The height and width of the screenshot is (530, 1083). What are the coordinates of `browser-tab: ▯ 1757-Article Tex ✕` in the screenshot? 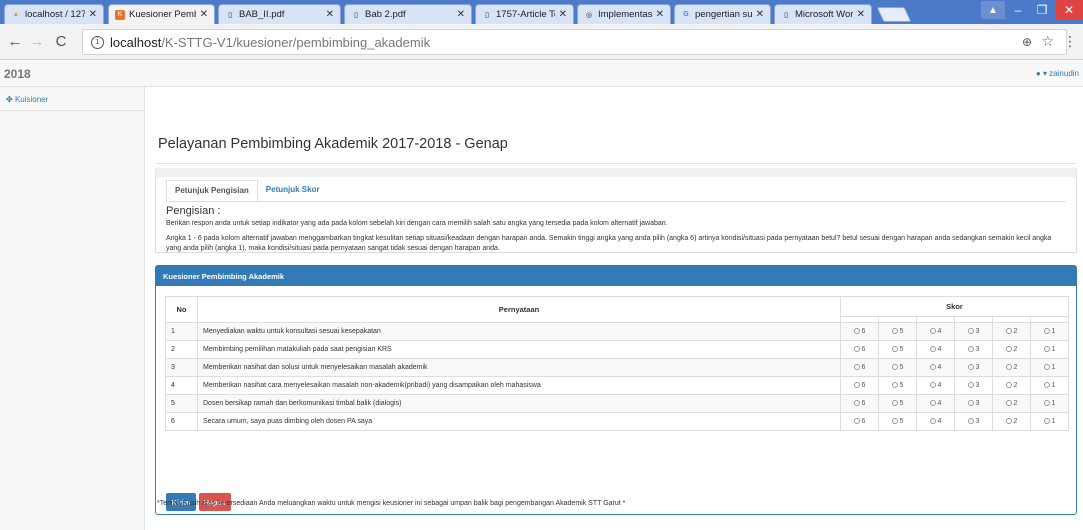 It's located at (524, 14).